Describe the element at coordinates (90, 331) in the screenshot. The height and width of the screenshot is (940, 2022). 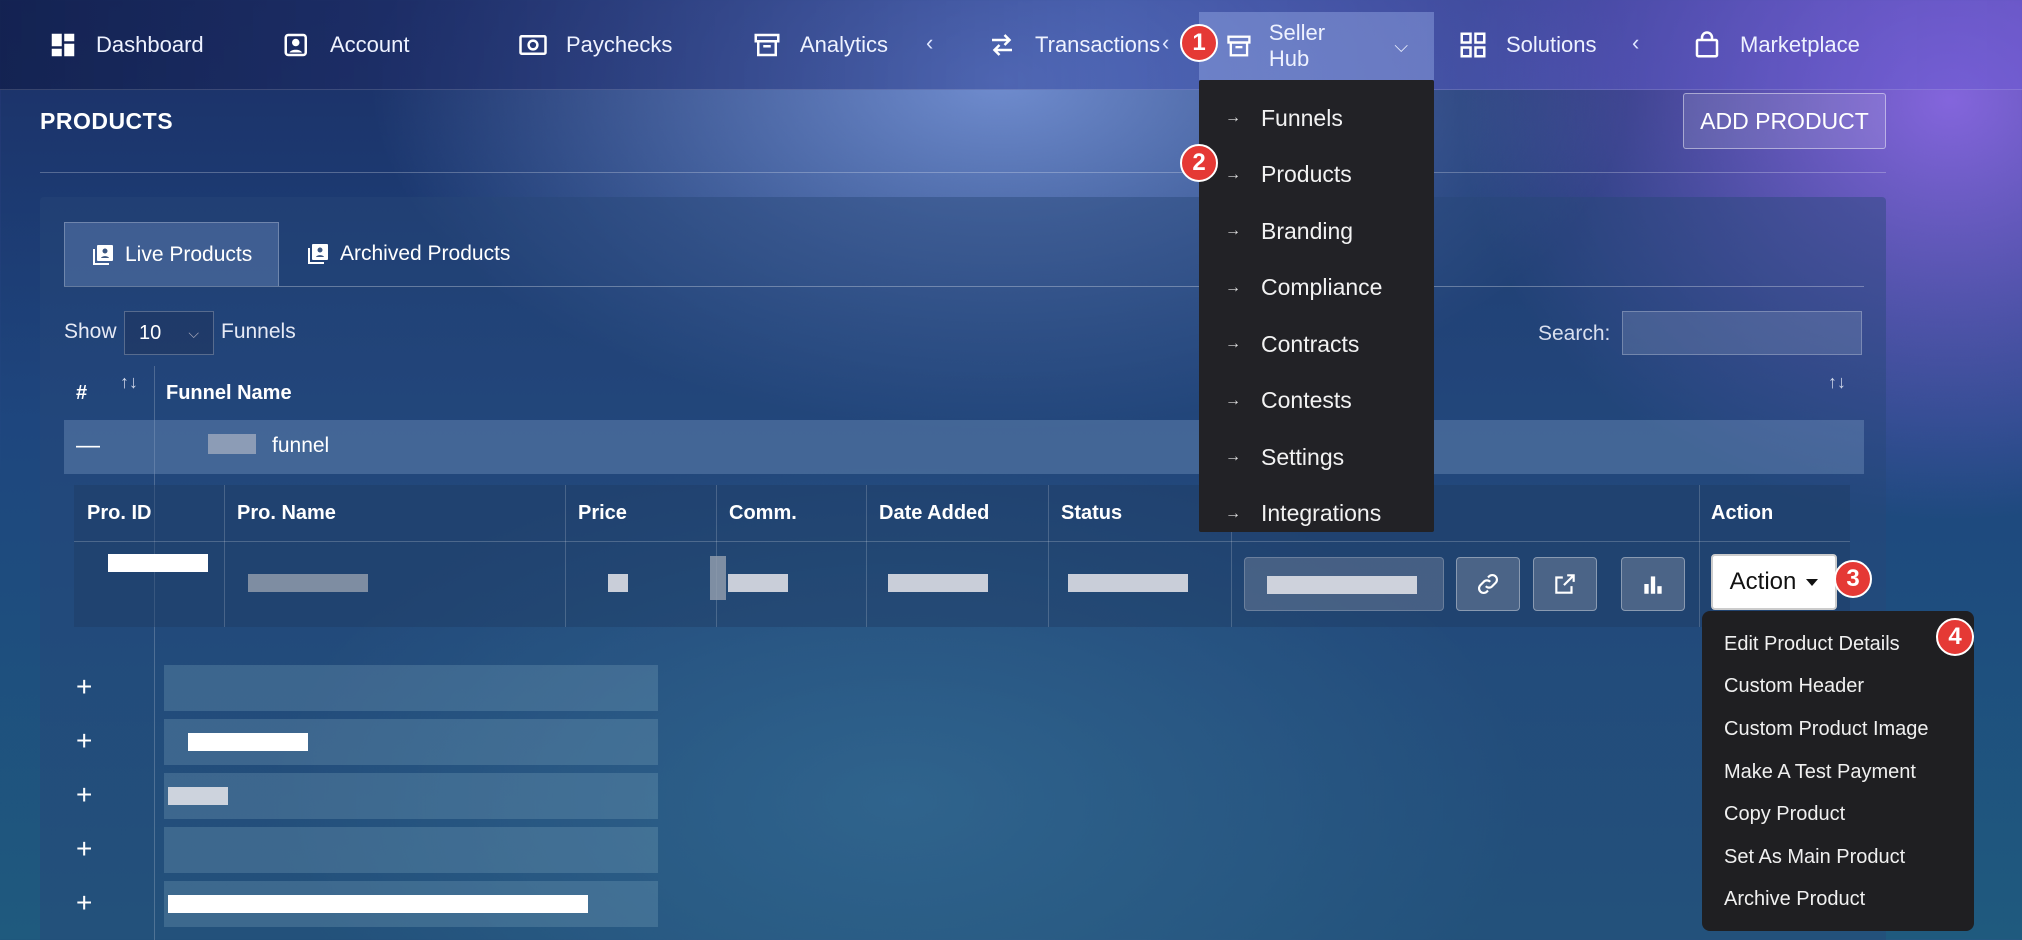
I see `show-label: Show` at that location.